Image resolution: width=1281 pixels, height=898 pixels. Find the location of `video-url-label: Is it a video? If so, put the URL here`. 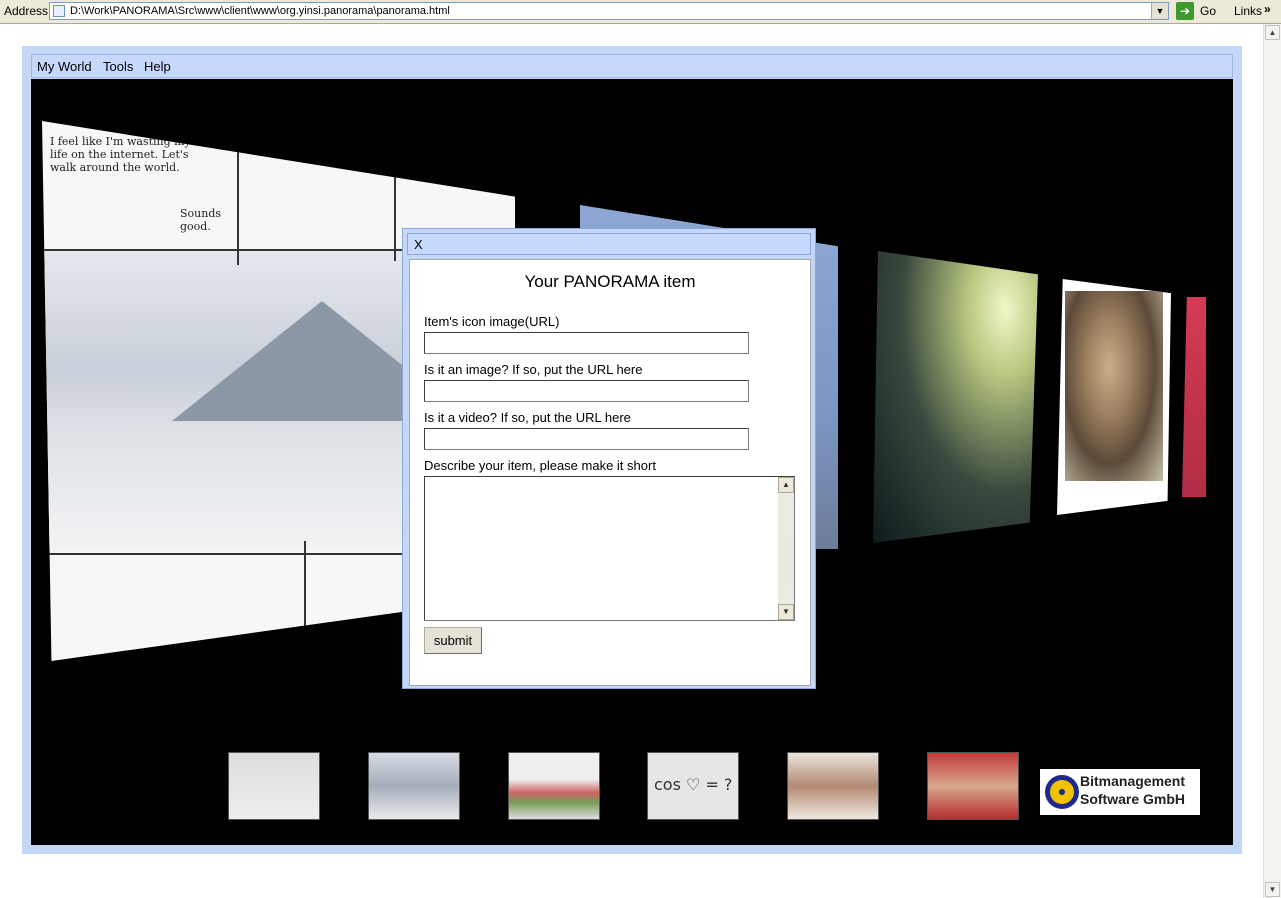

video-url-label: Is it a video? If so, put the URL here is located at coordinates (527, 417).